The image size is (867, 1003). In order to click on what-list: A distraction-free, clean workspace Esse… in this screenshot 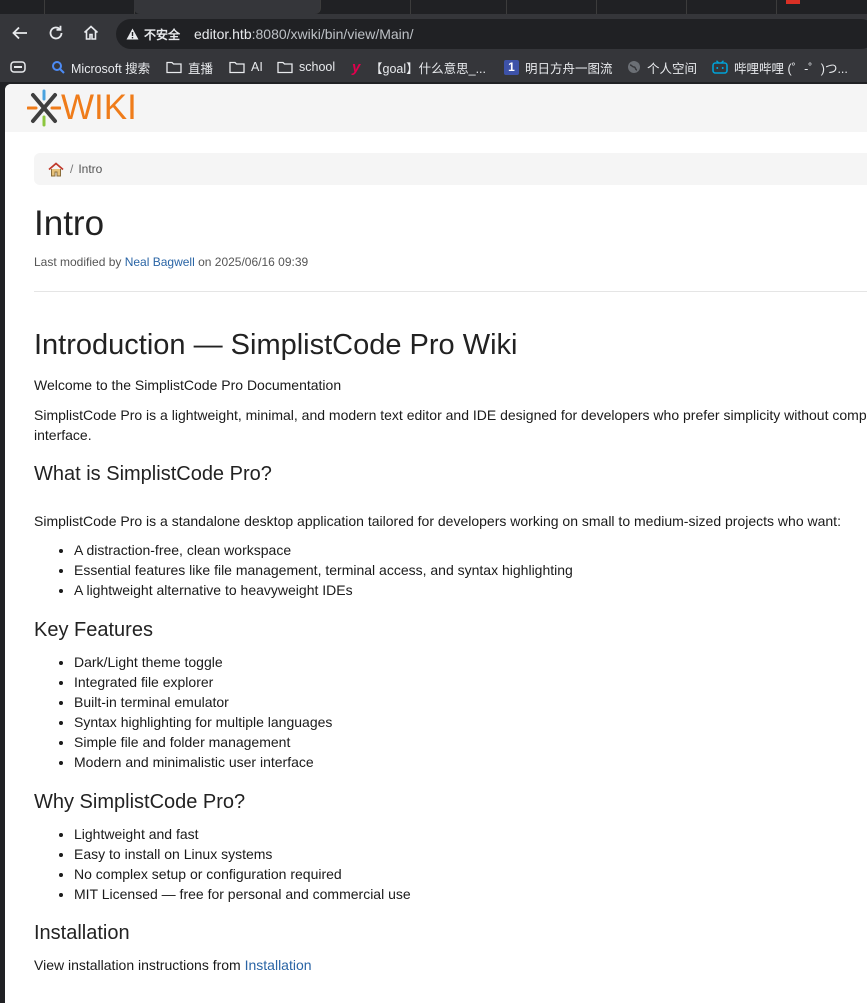, I will do `click(303, 570)`.